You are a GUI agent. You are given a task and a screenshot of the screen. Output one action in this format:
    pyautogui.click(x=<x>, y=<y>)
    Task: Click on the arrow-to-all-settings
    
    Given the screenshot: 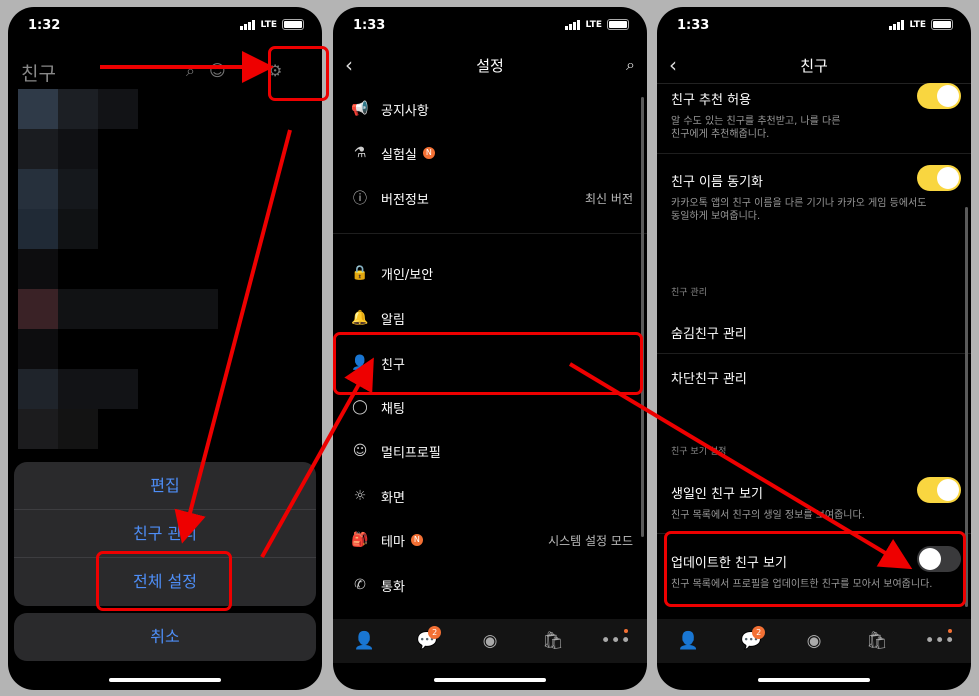 What is the action you would take?
    pyautogui.click(x=233, y=336)
    